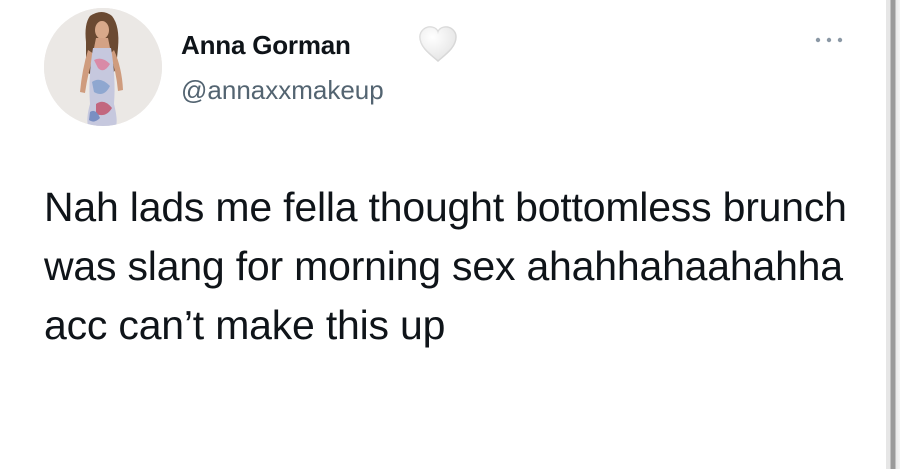  I want to click on more-options-button, so click(829, 40).